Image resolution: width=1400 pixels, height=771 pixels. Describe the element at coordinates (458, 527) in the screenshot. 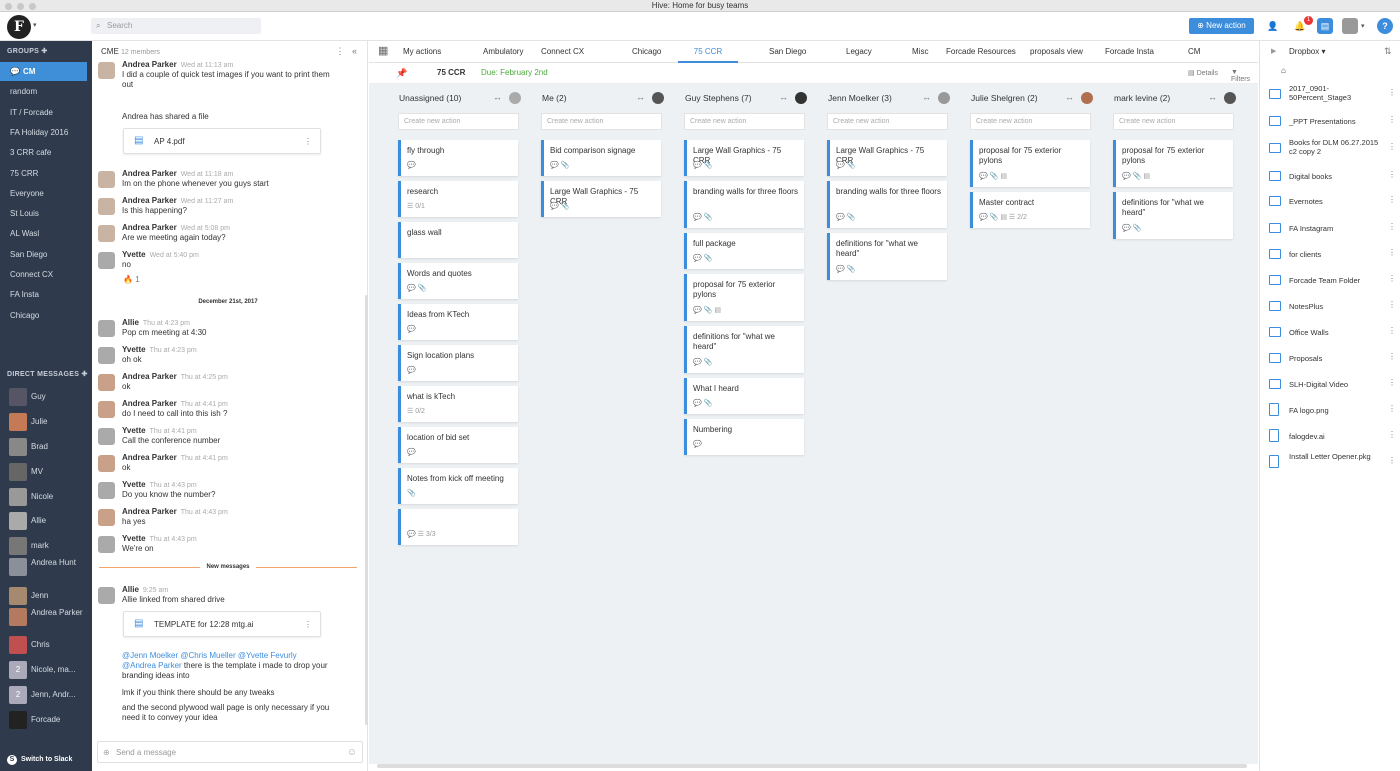

I see `action-card: 💬 ☰ 3/3` at that location.